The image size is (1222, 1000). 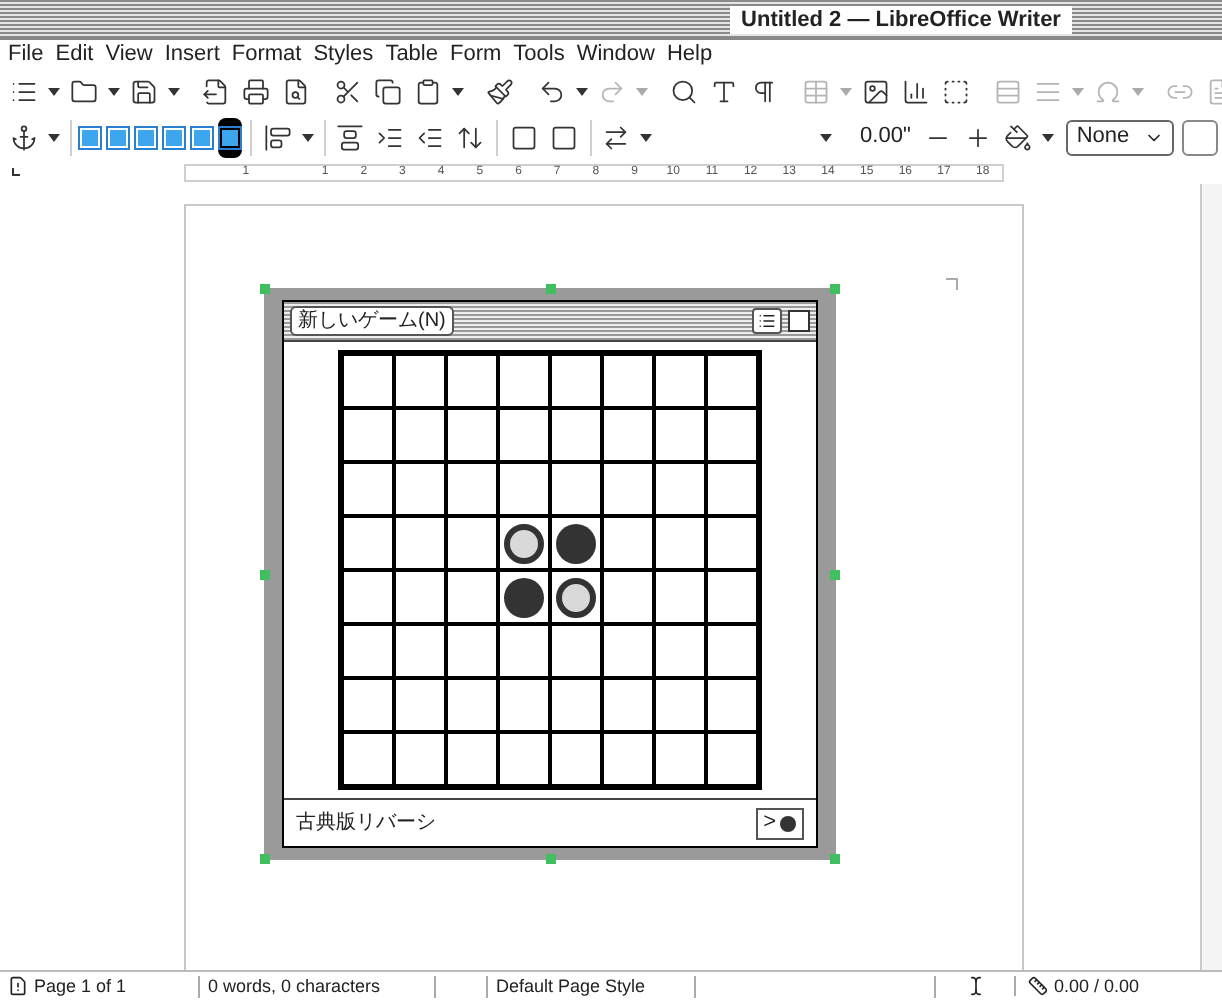 I want to click on menu-item: Form, so click(x=475, y=55).